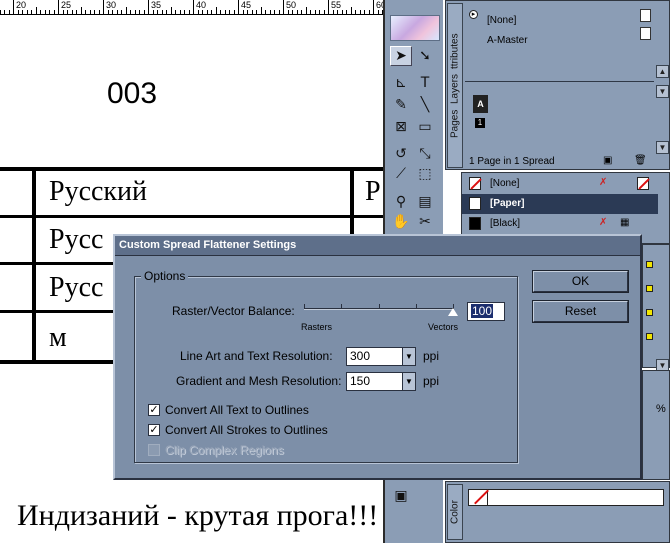  Describe the element at coordinates (560, 204) in the screenshot. I see `swatch-row-paper: [Paper]` at that location.